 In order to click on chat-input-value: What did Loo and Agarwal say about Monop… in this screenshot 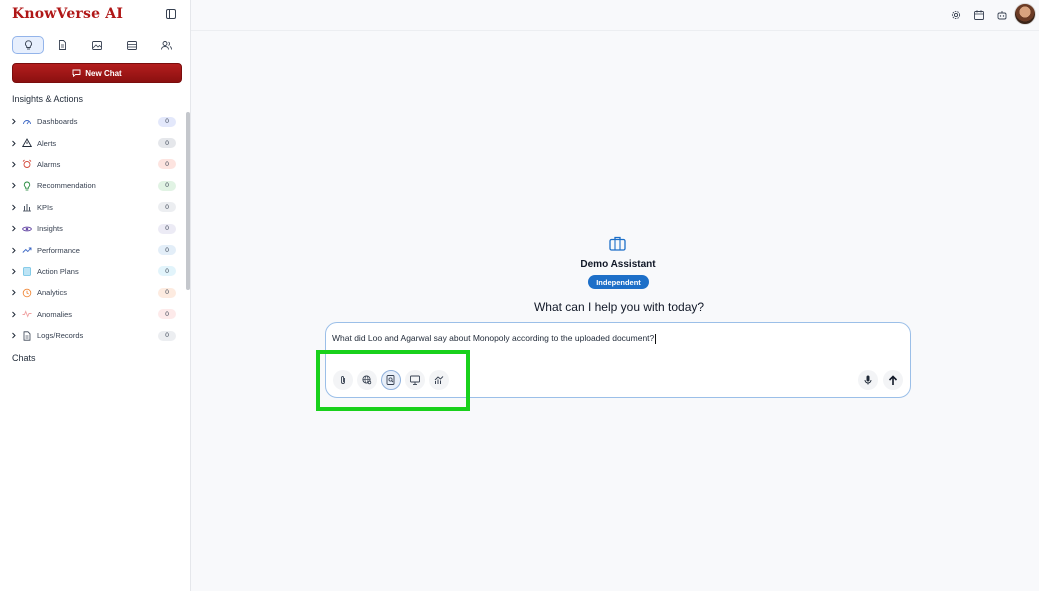, I will do `click(493, 338)`.